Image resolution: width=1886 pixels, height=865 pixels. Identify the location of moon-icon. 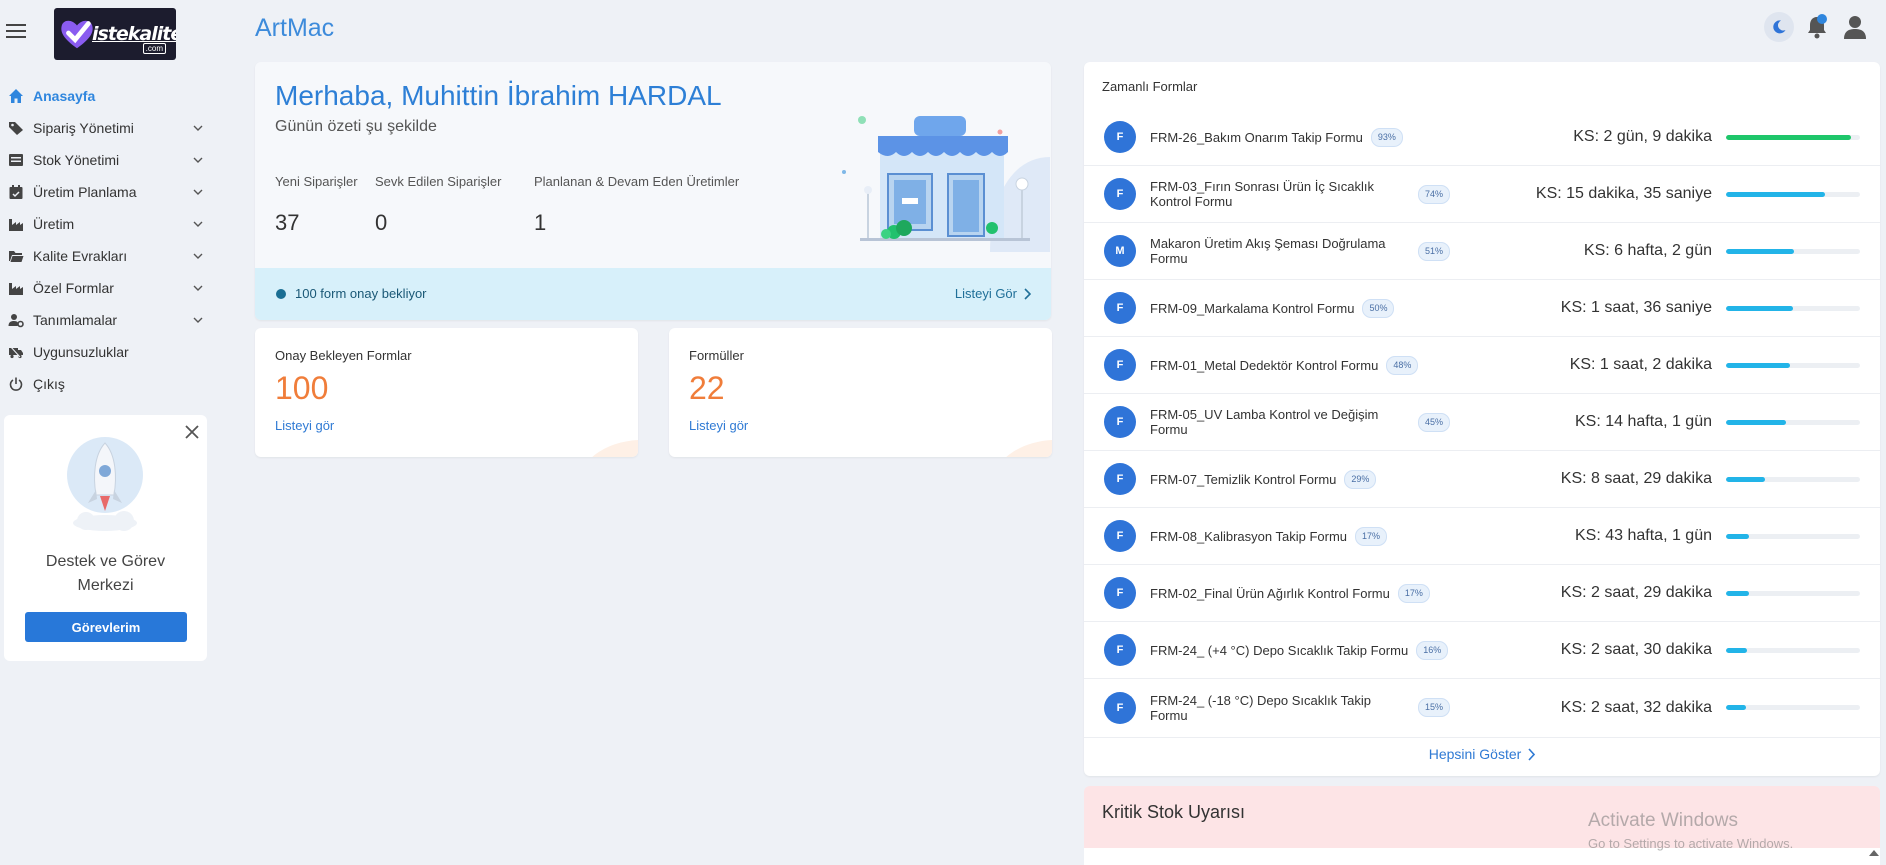
(1779, 27).